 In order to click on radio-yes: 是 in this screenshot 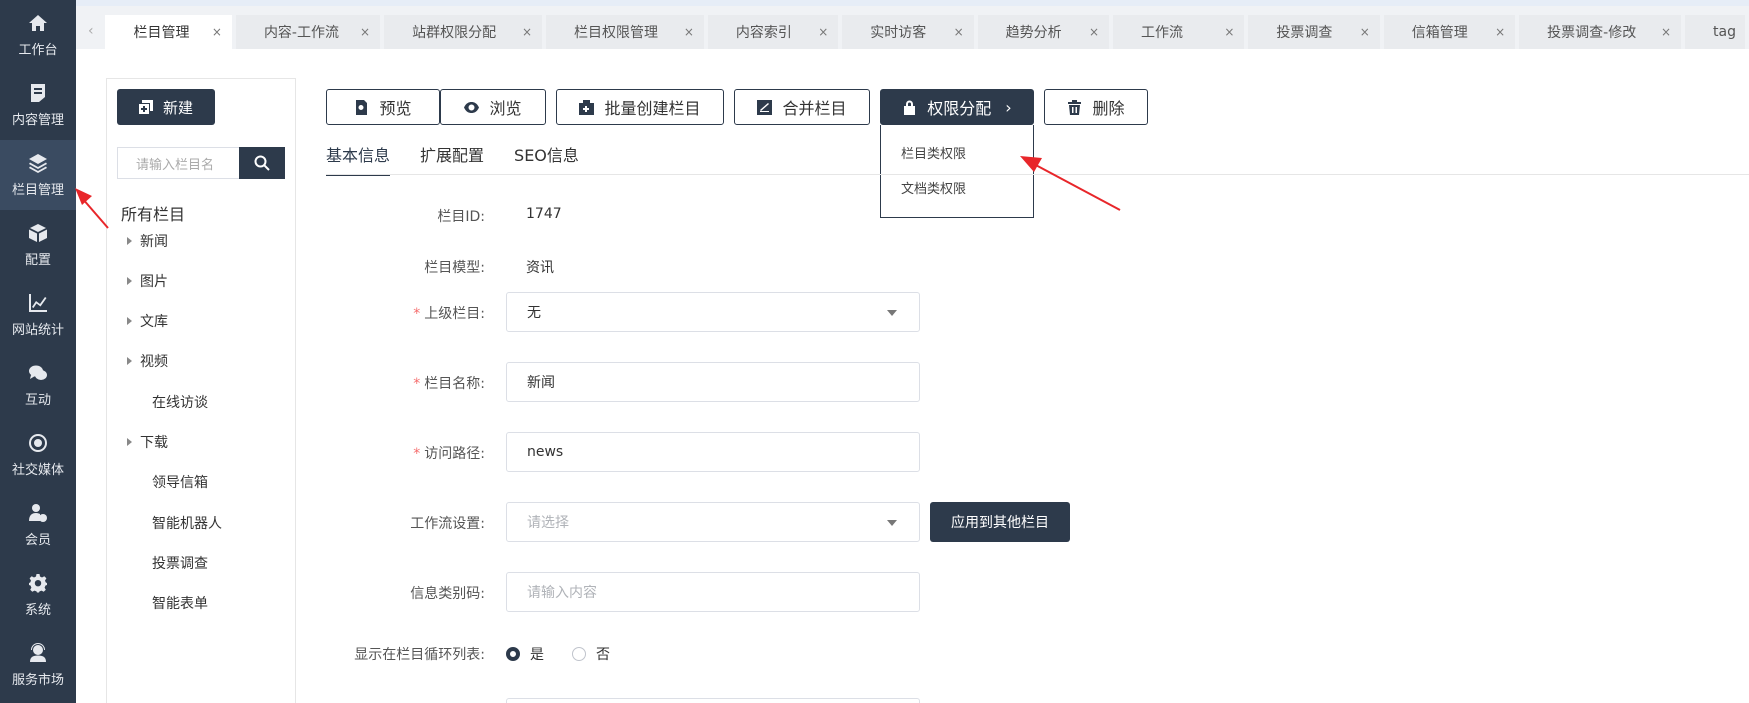, I will do `click(525, 654)`.